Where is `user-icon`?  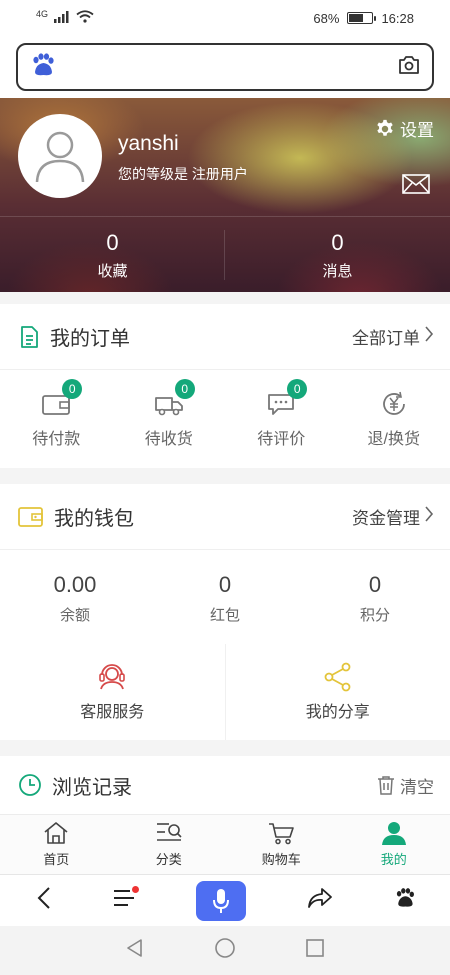 user-icon is located at coordinates (393, 833).